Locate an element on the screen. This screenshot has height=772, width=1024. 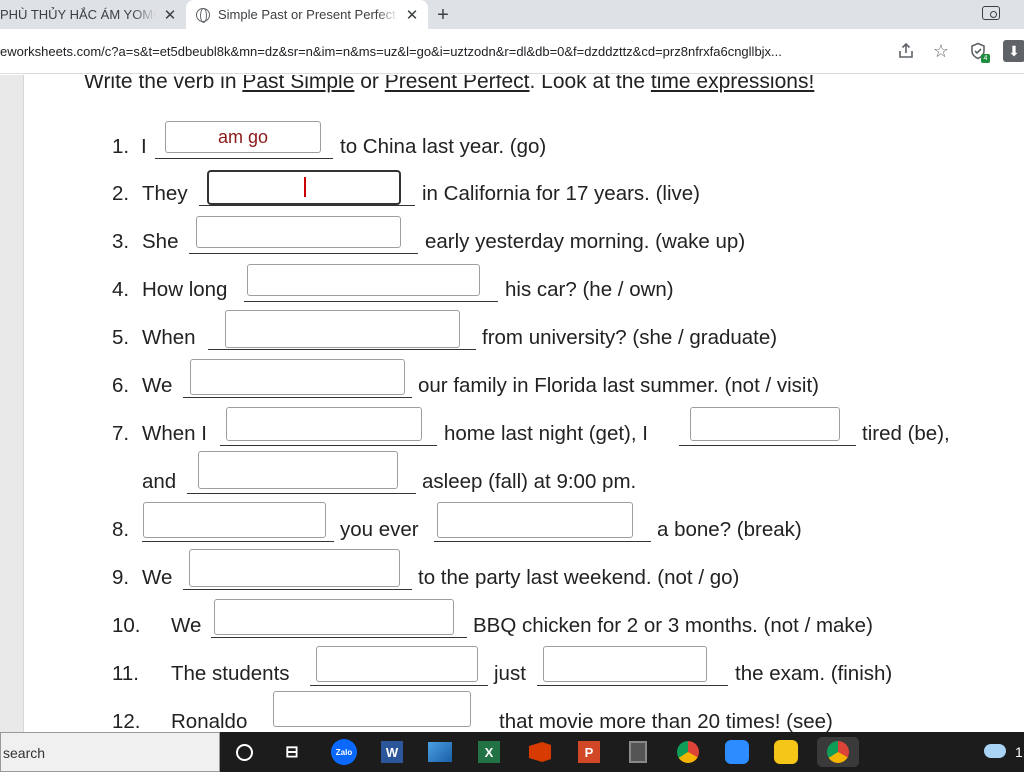
item-number: 11. is located at coordinates (125, 673).